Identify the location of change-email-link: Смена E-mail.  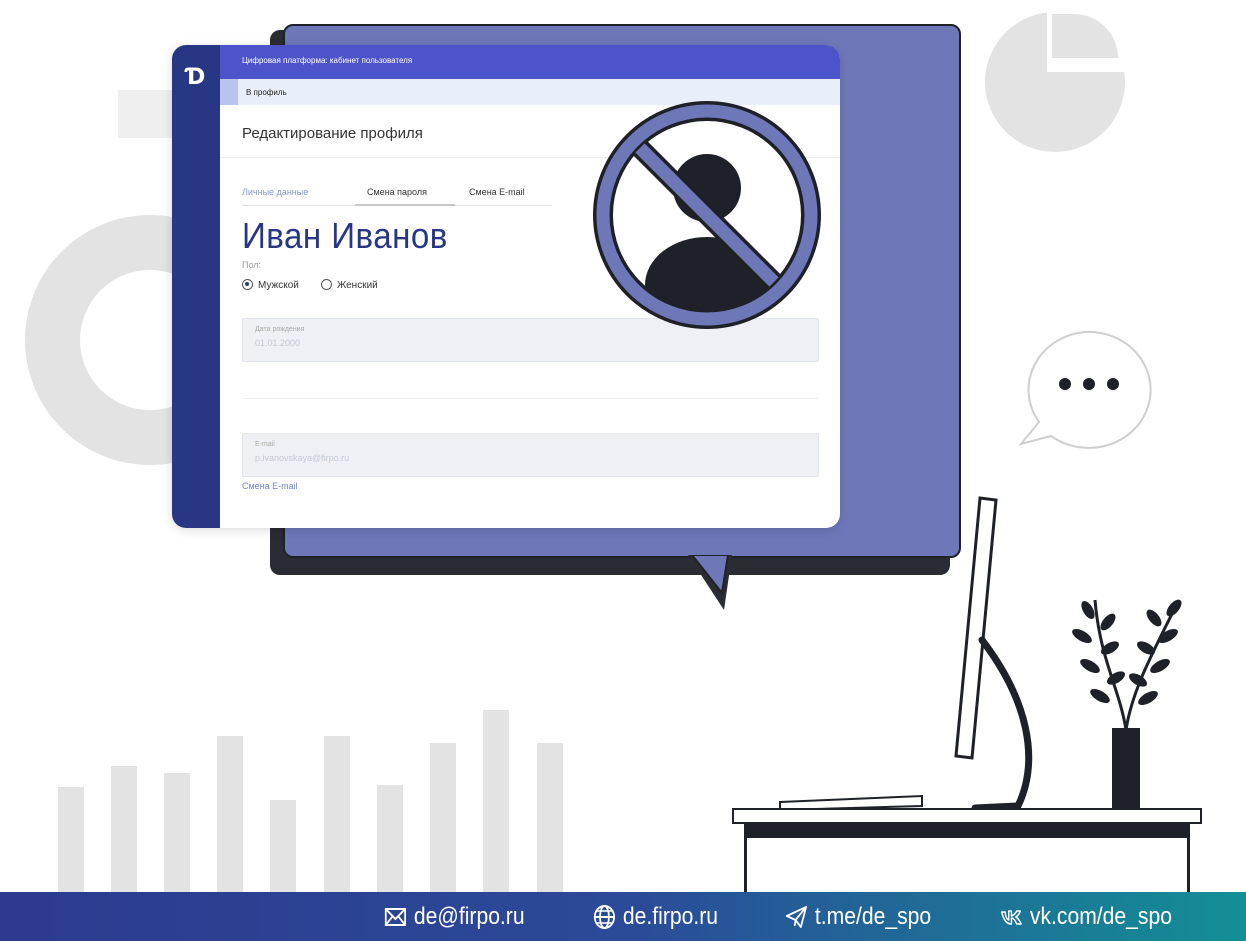
(270, 486).